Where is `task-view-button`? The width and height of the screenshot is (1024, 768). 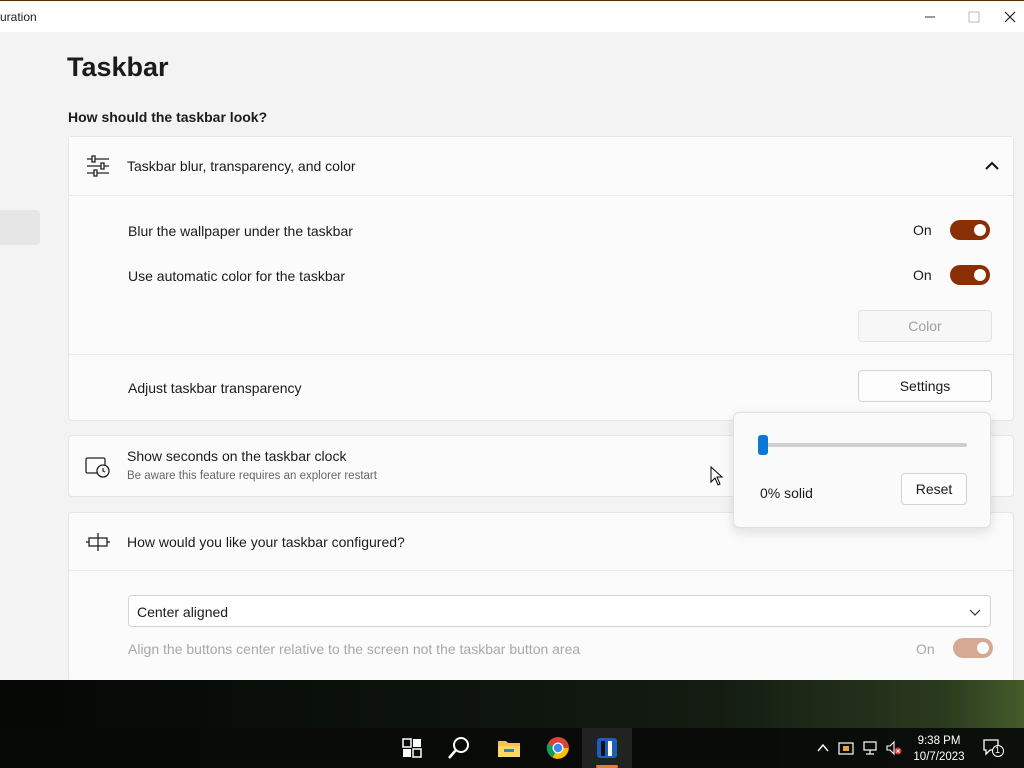
task-view-button is located at coordinates (412, 748).